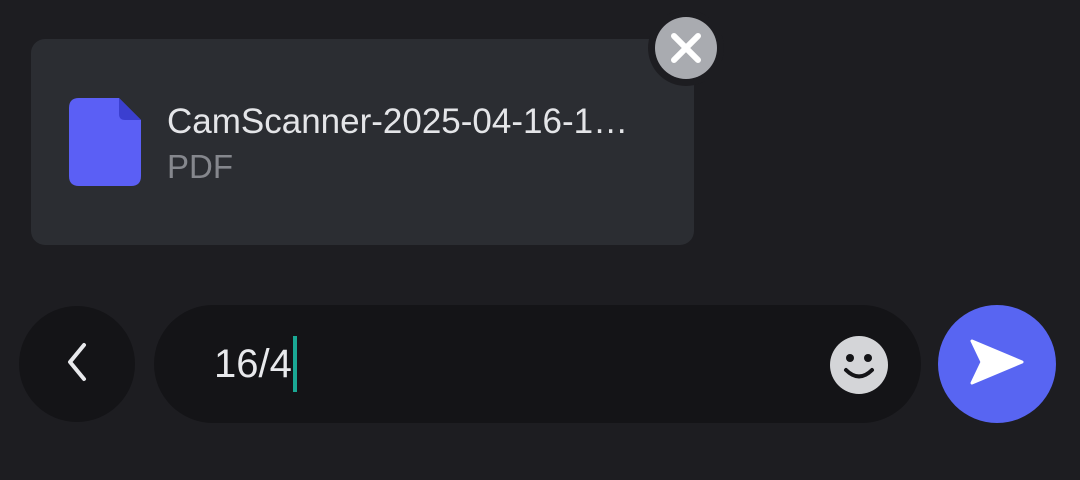 Image resolution: width=1080 pixels, height=480 pixels. I want to click on chevron-left-icon, so click(77, 364).